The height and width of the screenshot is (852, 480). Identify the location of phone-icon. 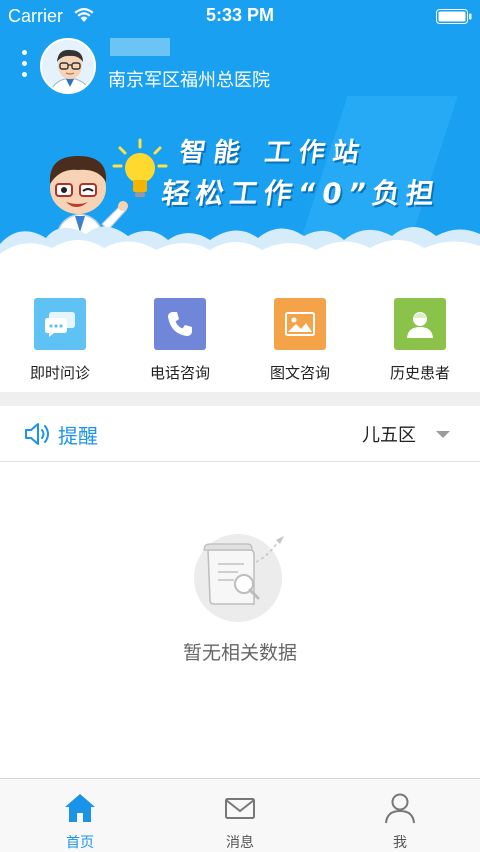
(180, 324).